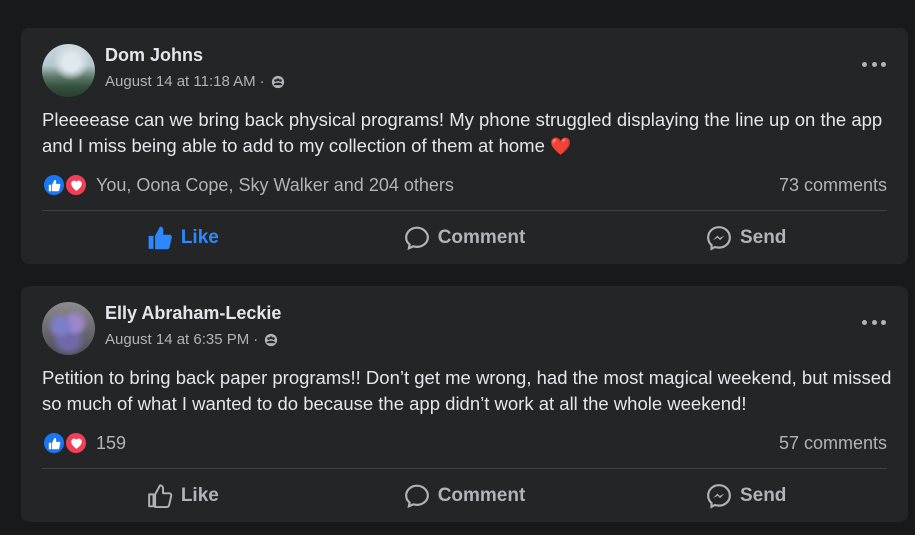  I want to click on post-meta: August 14 at 11:18 AM ·, so click(195, 81).